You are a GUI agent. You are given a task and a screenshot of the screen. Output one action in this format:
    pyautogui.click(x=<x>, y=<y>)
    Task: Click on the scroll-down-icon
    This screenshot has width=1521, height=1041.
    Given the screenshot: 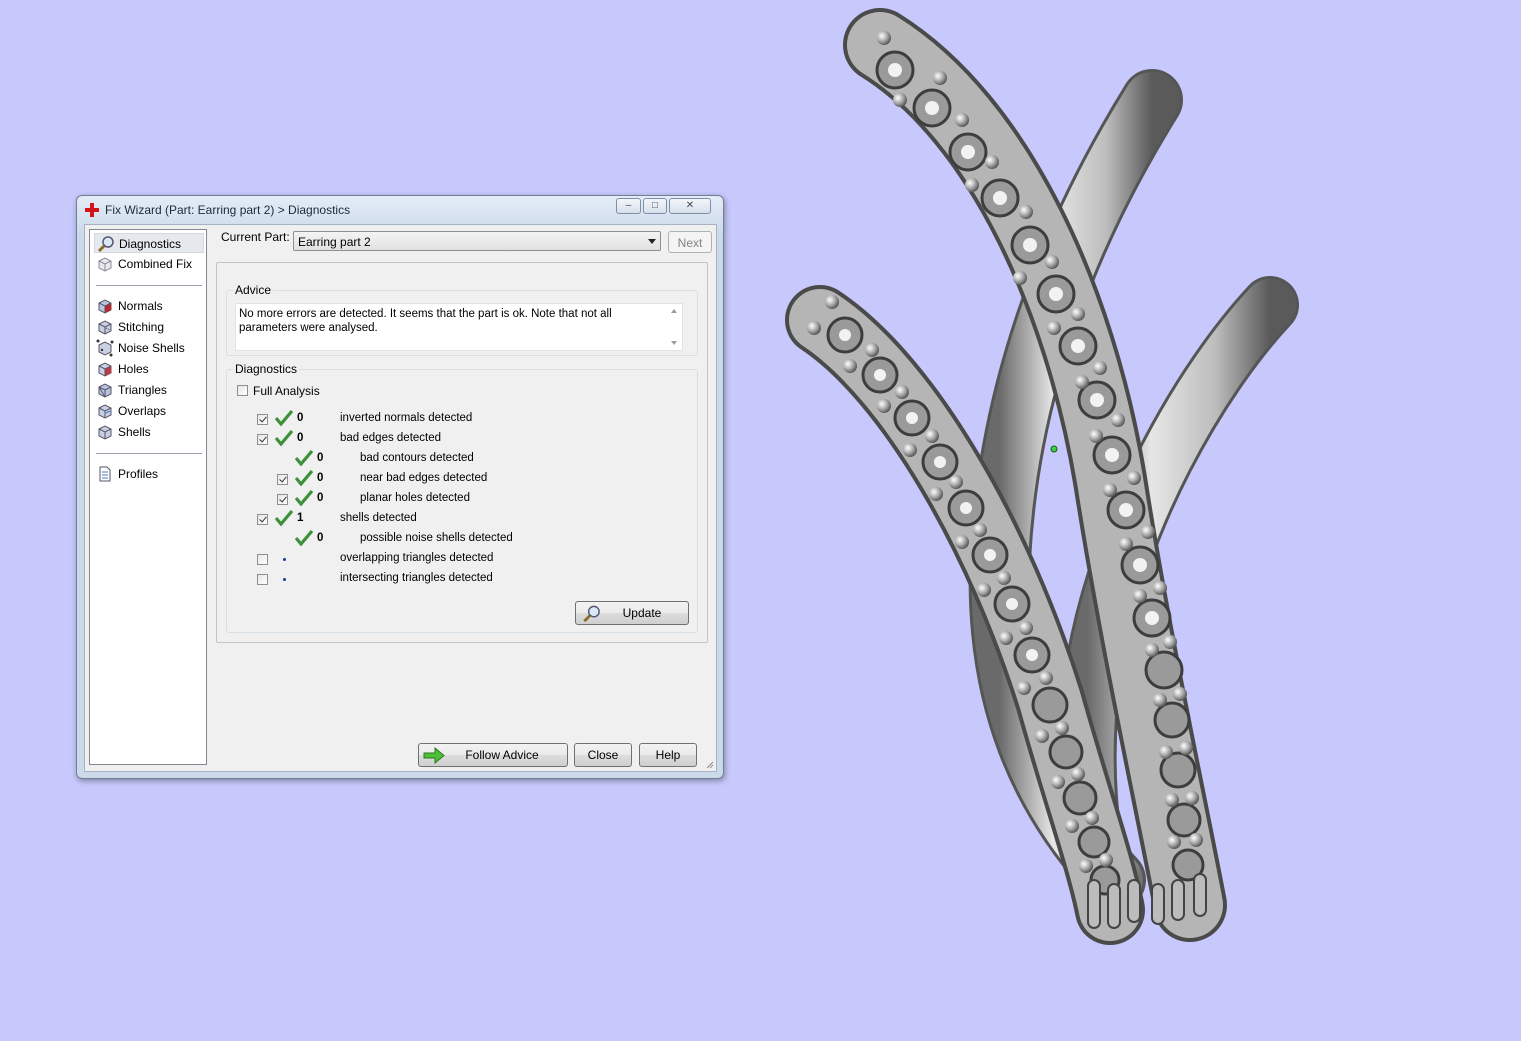 What is the action you would take?
    pyautogui.click(x=674, y=343)
    